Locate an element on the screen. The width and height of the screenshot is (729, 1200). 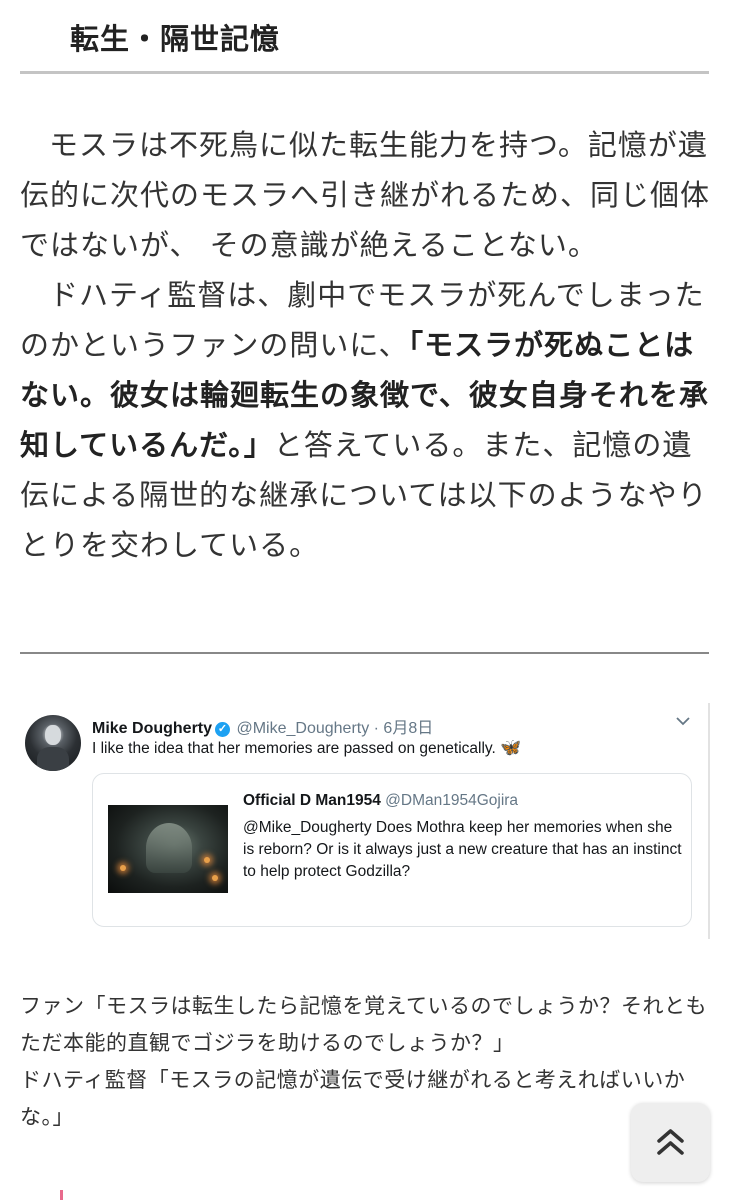
section-divider is located at coordinates (364, 653).